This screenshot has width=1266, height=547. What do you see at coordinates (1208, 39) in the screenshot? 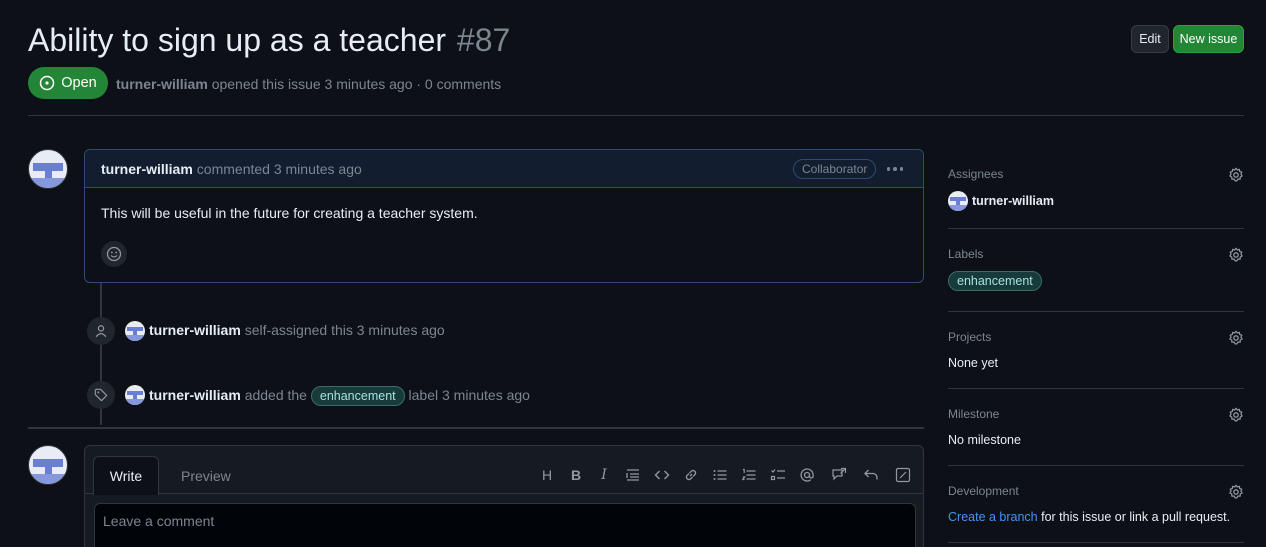
I see `new-issue-button: New issue` at bounding box center [1208, 39].